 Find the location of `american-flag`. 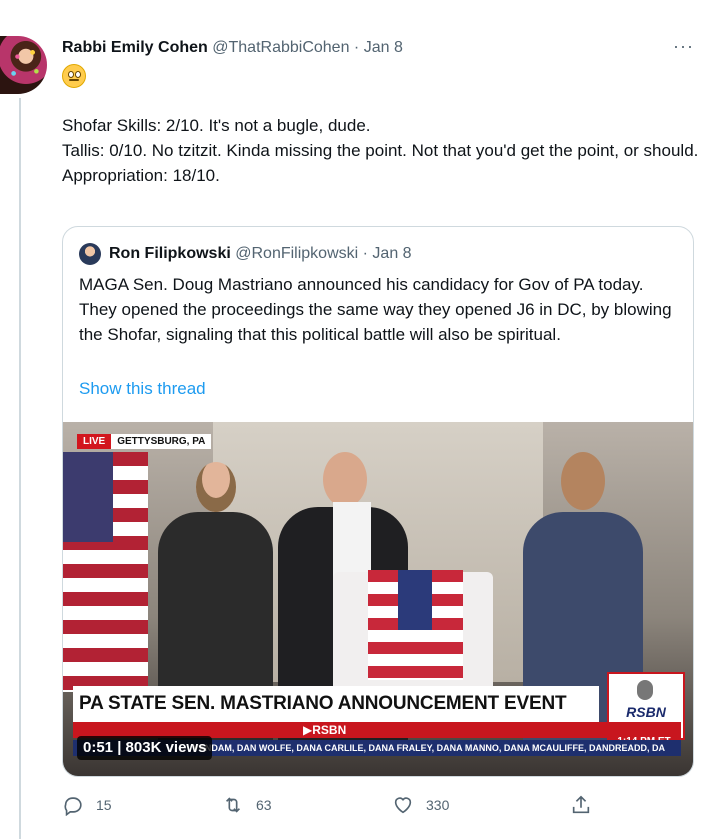

american-flag is located at coordinates (105, 572).